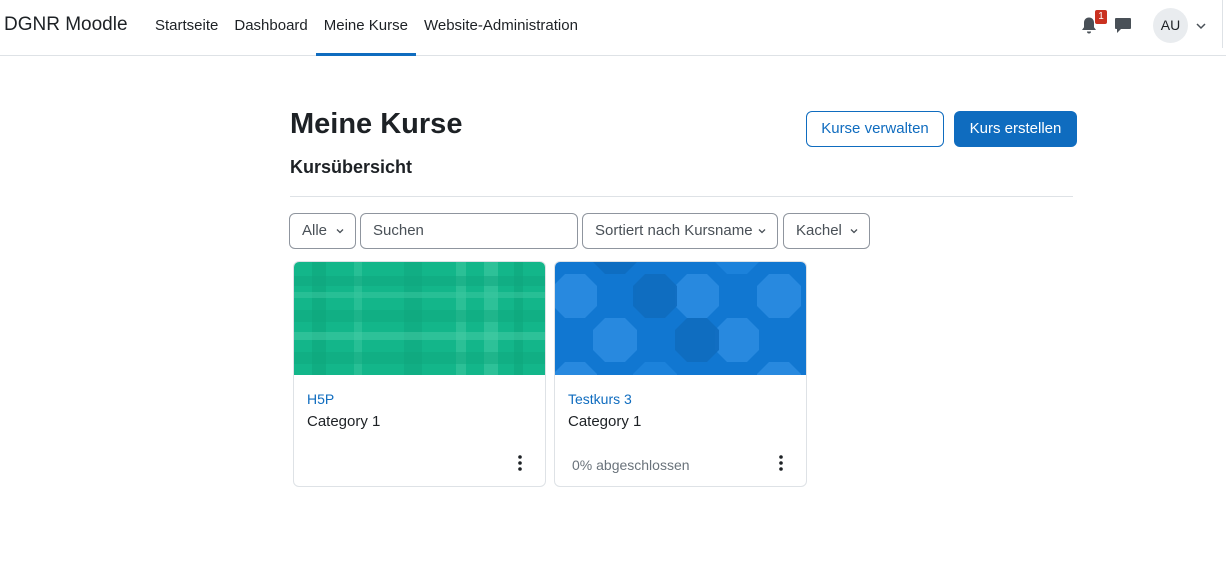 The height and width of the screenshot is (568, 1226). What do you see at coordinates (270, 28) in the screenshot?
I see `nav-item-dashboard: Dashboard` at bounding box center [270, 28].